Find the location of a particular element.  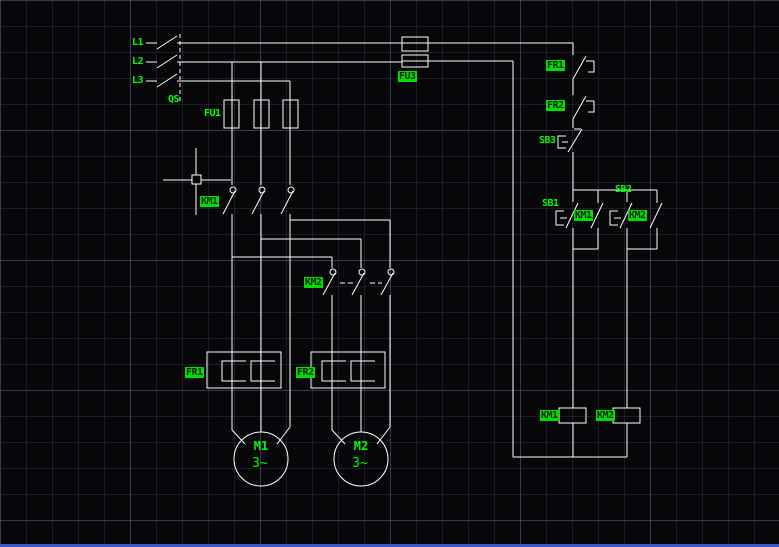

fu1-fuse-group is located at coordinates (261, 142).